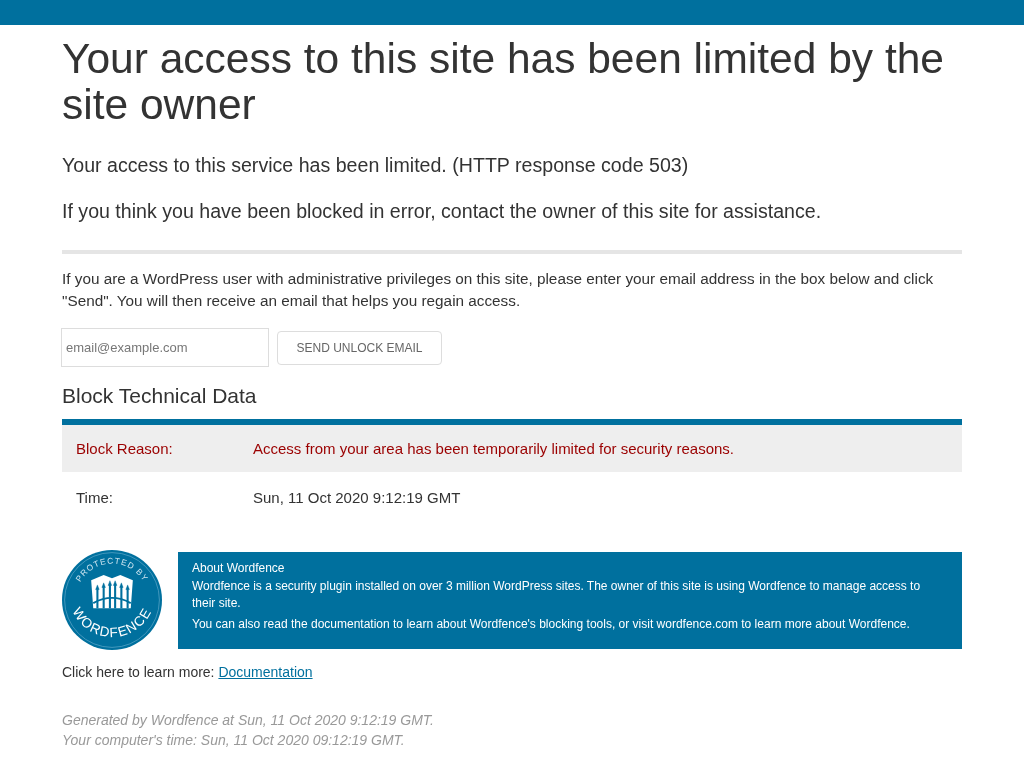  What do you see at coordinates (600, 447) in the screenshot?
I see `data-value: Access from your area has been temporarily limited for security reasons.` at bounding box center [600, 447].